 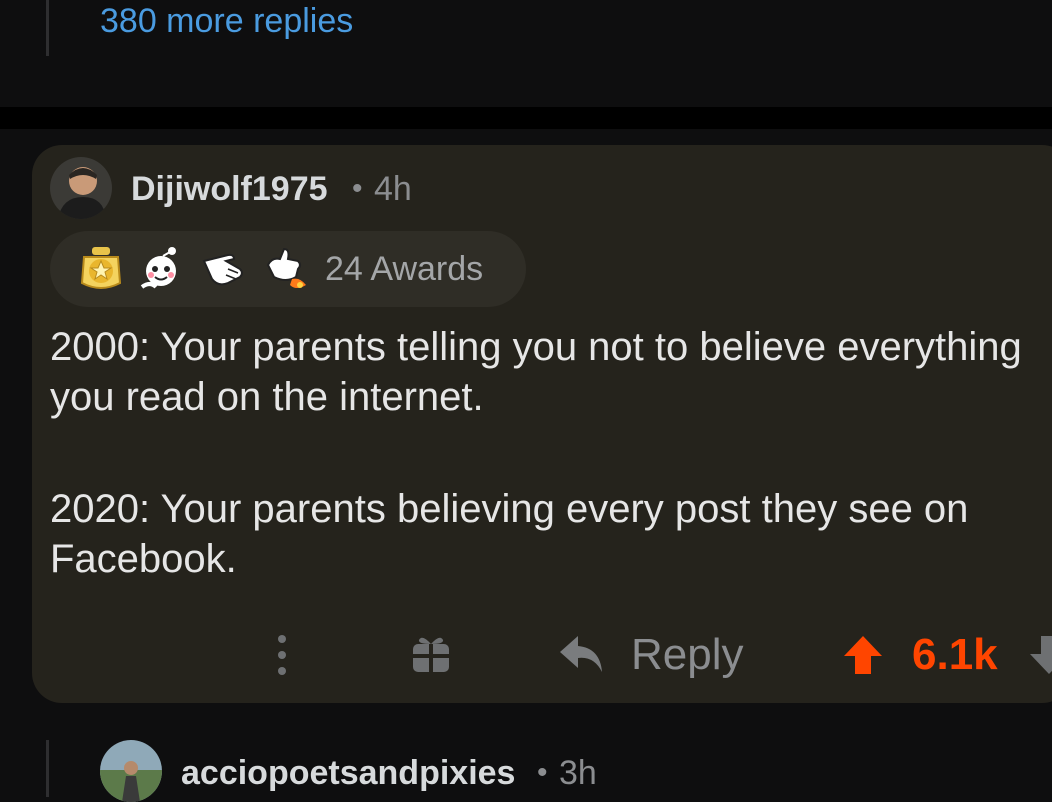 What do you see at coordinates (526, 118) in the screenshot?
I see `thread-separator` at bounding box center [526, 118].